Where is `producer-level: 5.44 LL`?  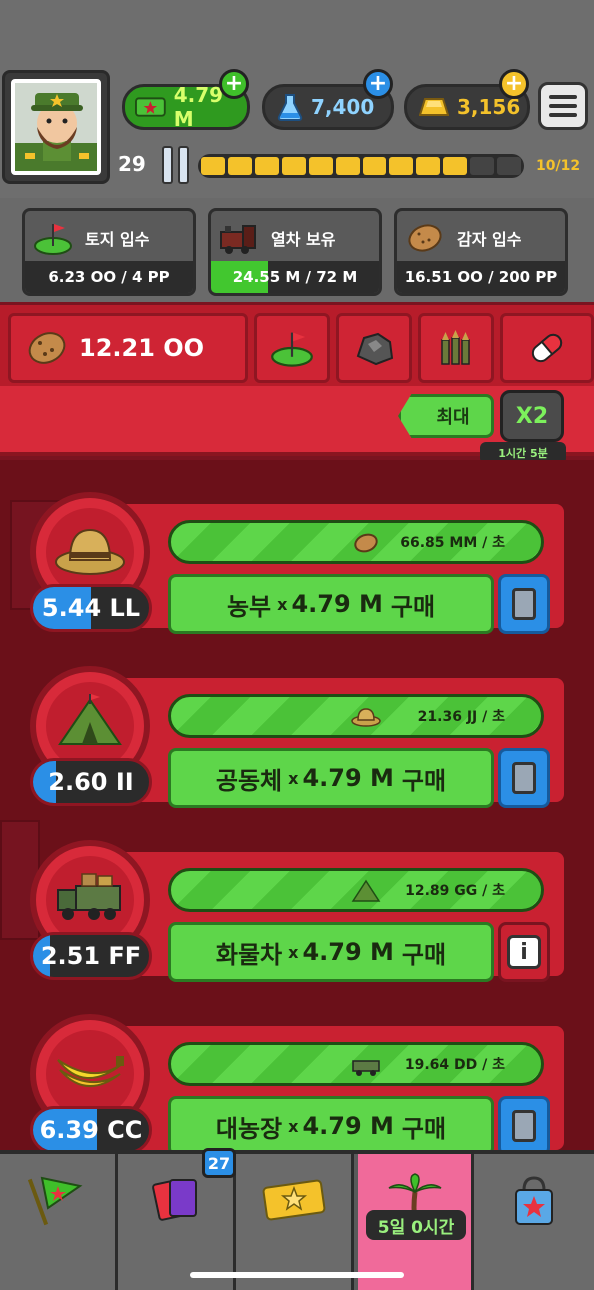
producer-level: 5.44 LL is located at coordinates (91, 608).